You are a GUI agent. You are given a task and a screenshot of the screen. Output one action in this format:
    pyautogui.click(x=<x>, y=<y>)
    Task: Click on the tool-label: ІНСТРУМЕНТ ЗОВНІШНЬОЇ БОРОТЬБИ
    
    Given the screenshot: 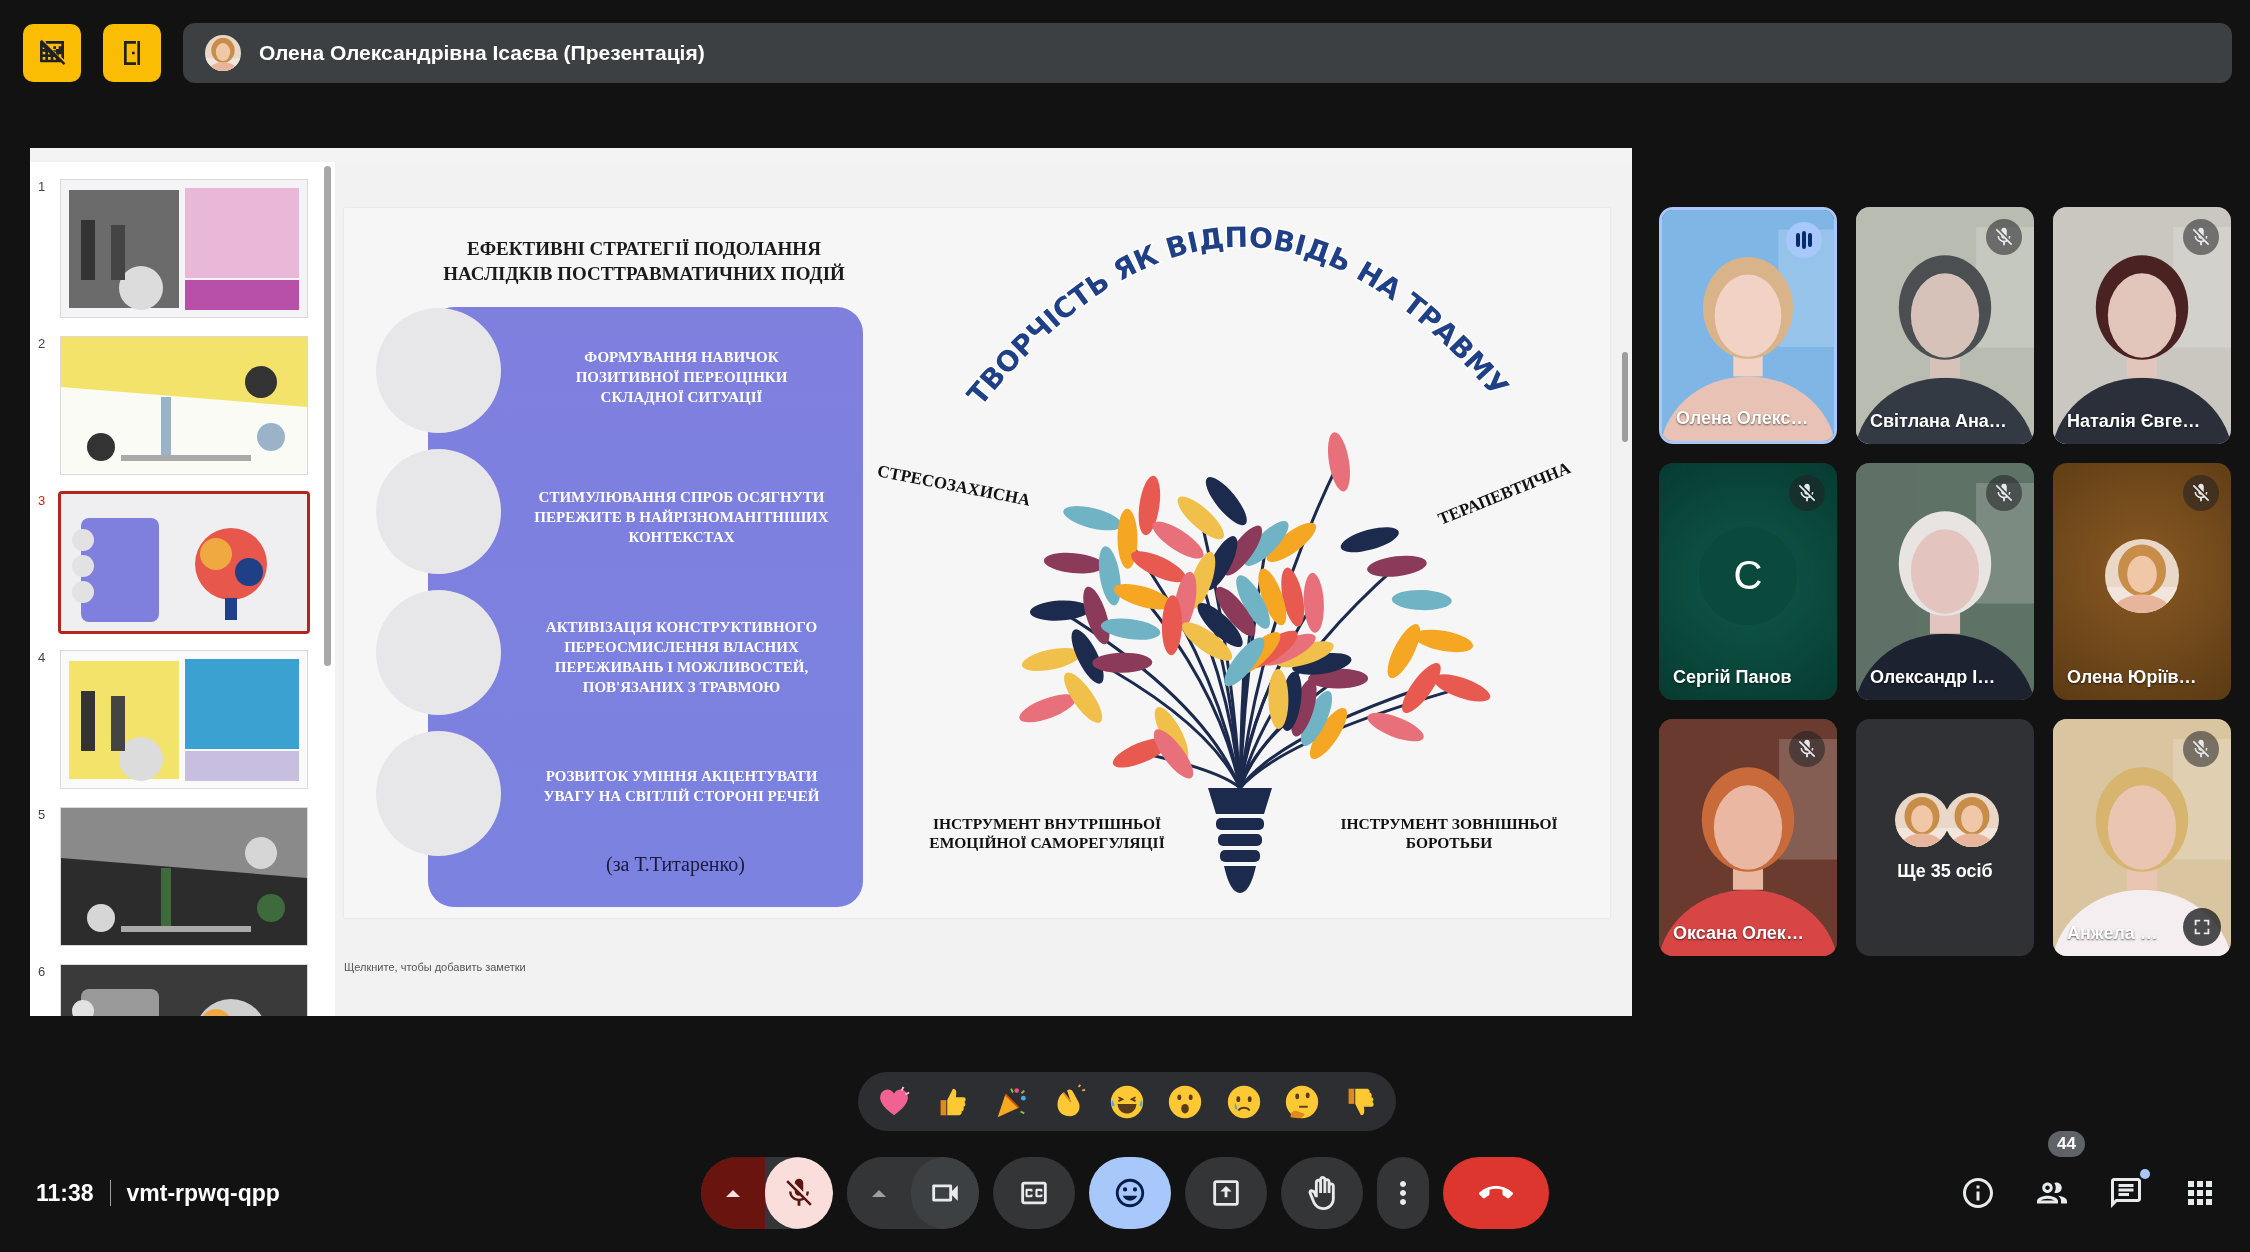 What is the action you would take?
    pyautogui.click(x=1449, y=833)
    